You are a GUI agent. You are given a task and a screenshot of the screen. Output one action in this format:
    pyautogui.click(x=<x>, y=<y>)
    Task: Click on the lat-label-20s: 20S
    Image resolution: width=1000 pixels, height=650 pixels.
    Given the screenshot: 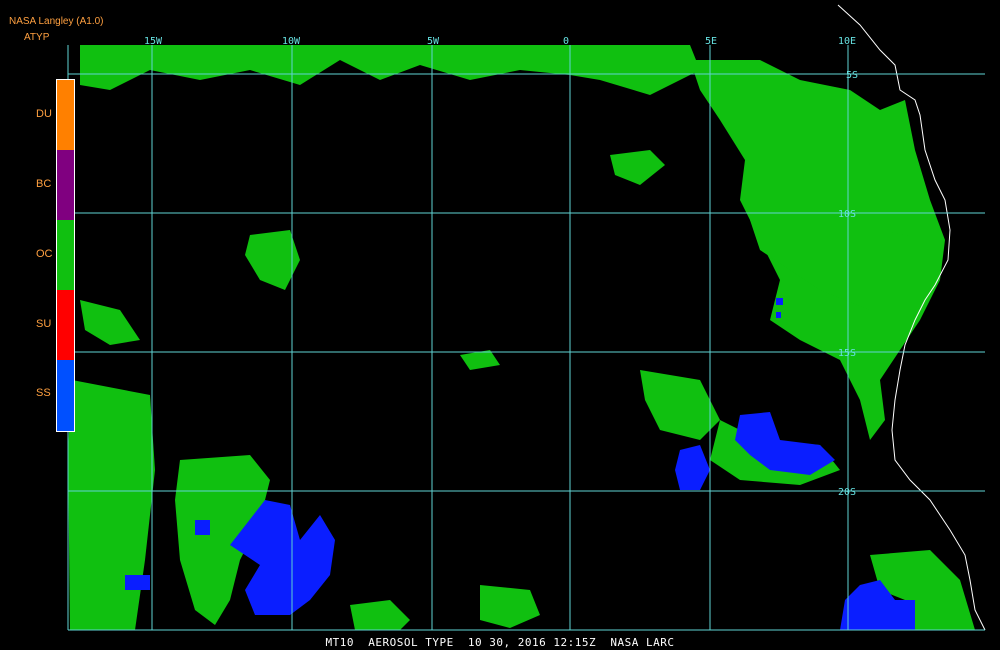 What is the action you would take?
    pyautogui.click(x=847, y=492)
    